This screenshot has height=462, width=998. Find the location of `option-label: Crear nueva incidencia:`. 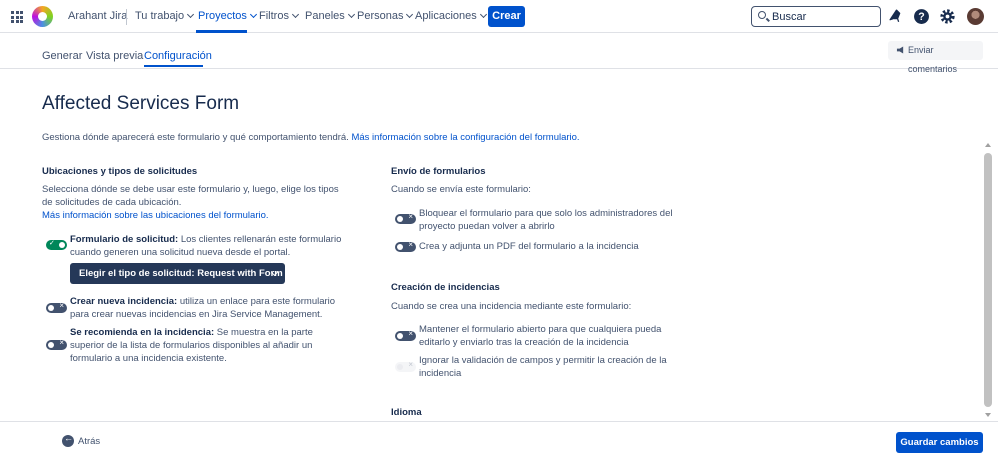

option-label: Crear nueva incidencia: is located at coordinates (124, 301).